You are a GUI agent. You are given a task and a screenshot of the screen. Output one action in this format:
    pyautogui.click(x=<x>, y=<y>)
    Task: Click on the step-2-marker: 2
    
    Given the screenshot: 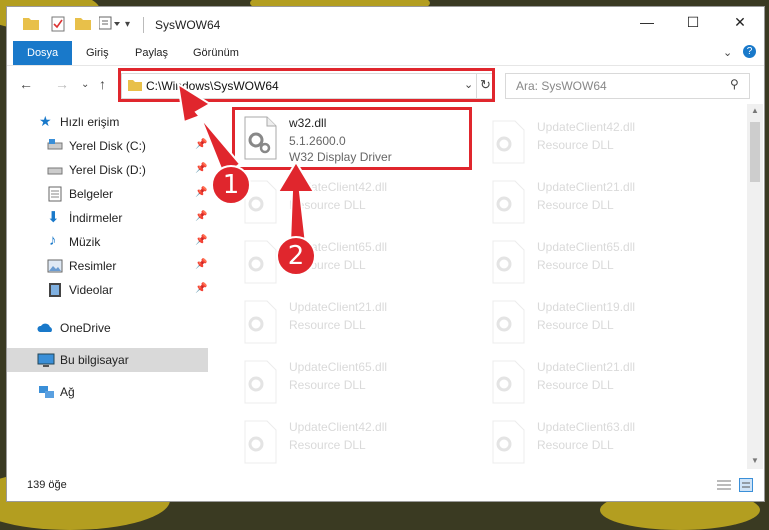 What is the action you would take?
    pyautogui.click(x=296, y=256)
    